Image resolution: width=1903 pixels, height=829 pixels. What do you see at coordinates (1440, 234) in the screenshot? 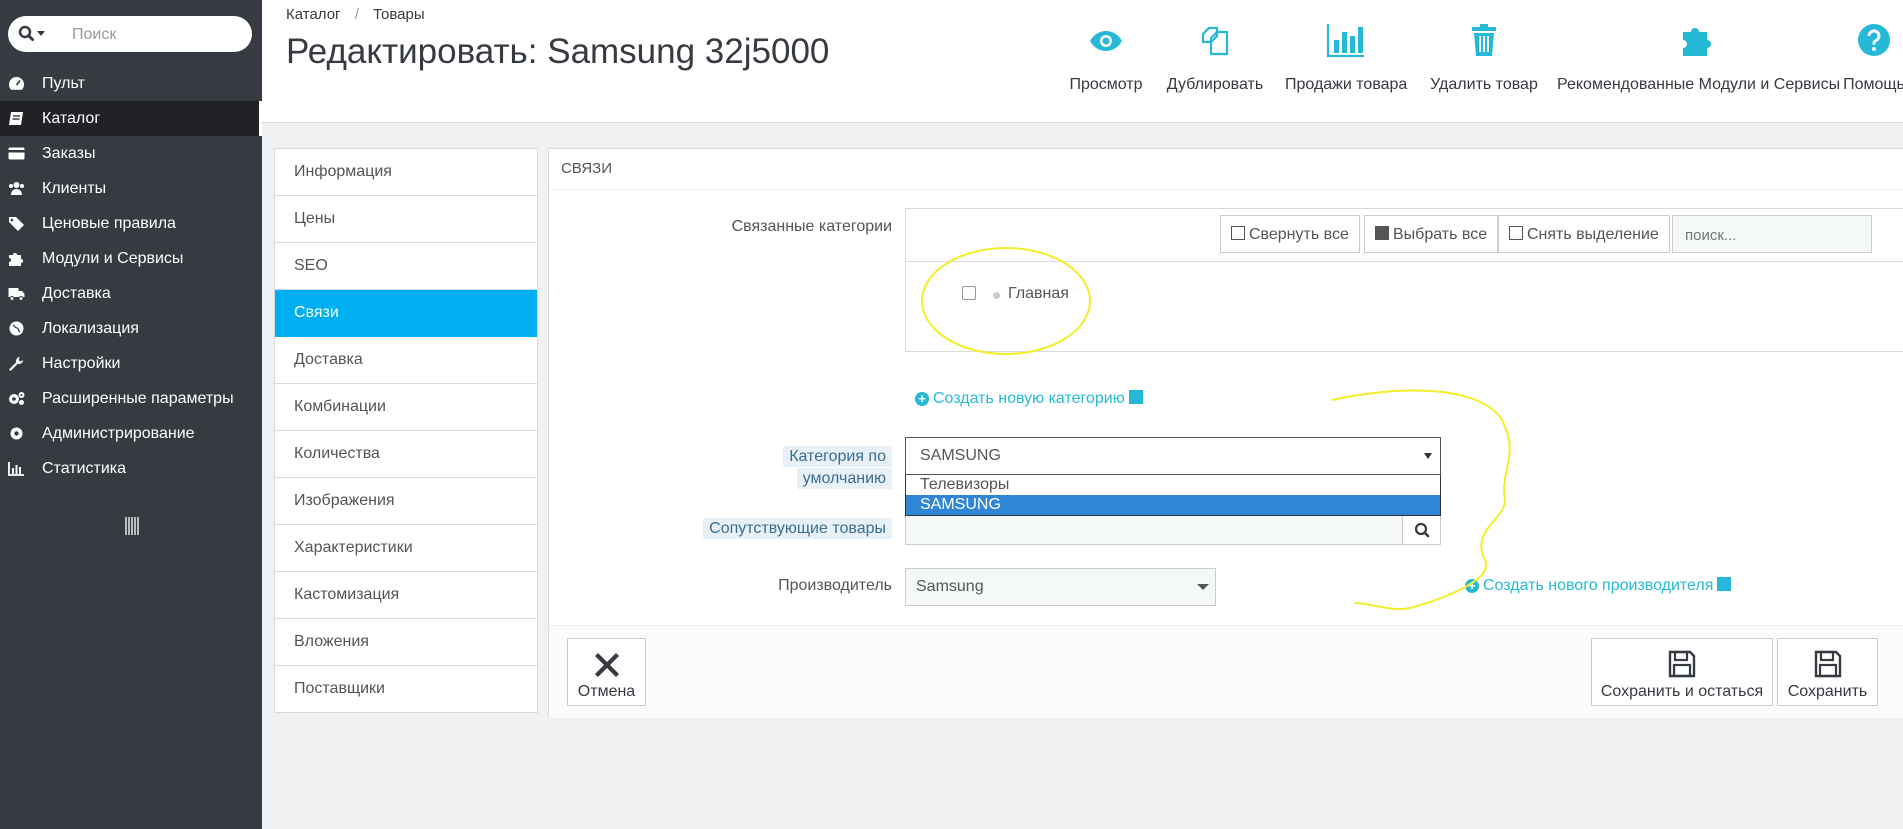
I see `select-all-label: Выбрать все` at bounding box center [1440, 234].